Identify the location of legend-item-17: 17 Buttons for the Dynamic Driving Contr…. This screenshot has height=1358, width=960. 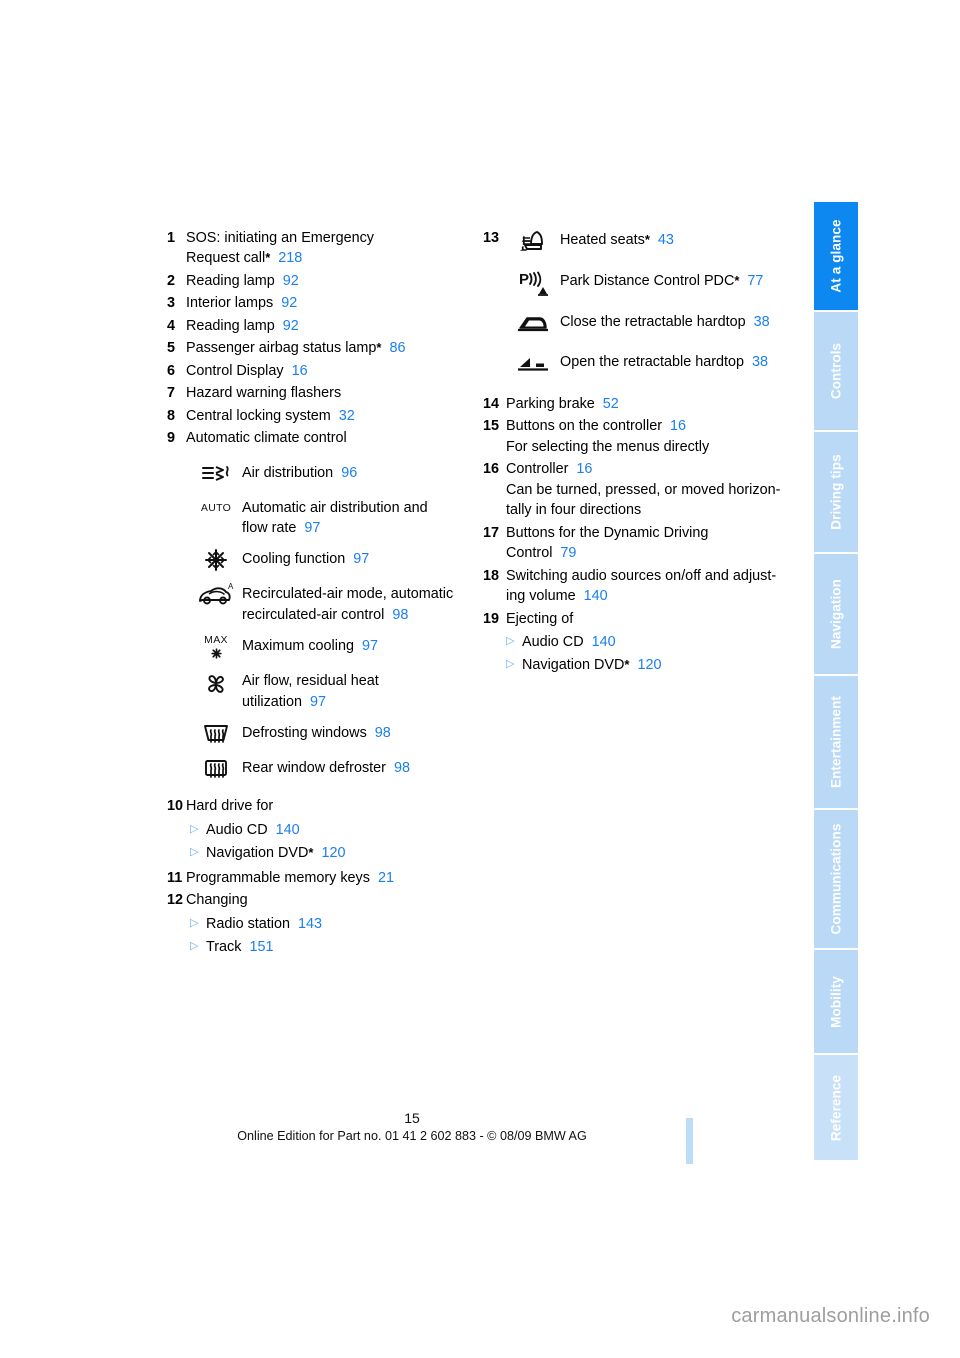
(638, 543).